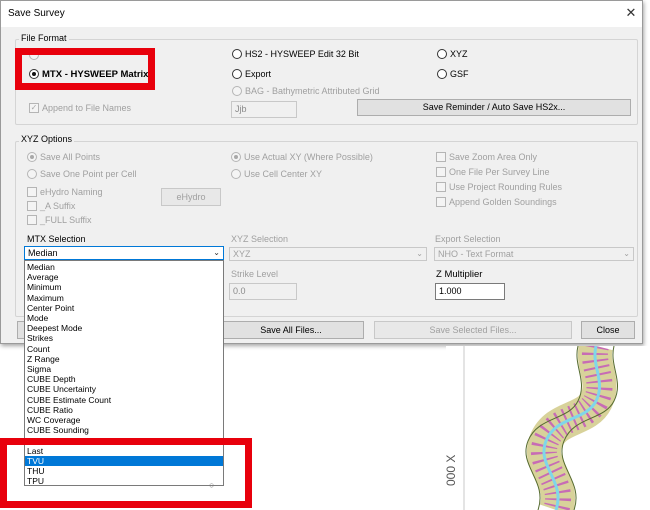 The image size is (650, 510). What do you see at coordinates (124, 338) in the screenshot?
I see `dropdown-item: Strikes` at bounding box center [124, 338].